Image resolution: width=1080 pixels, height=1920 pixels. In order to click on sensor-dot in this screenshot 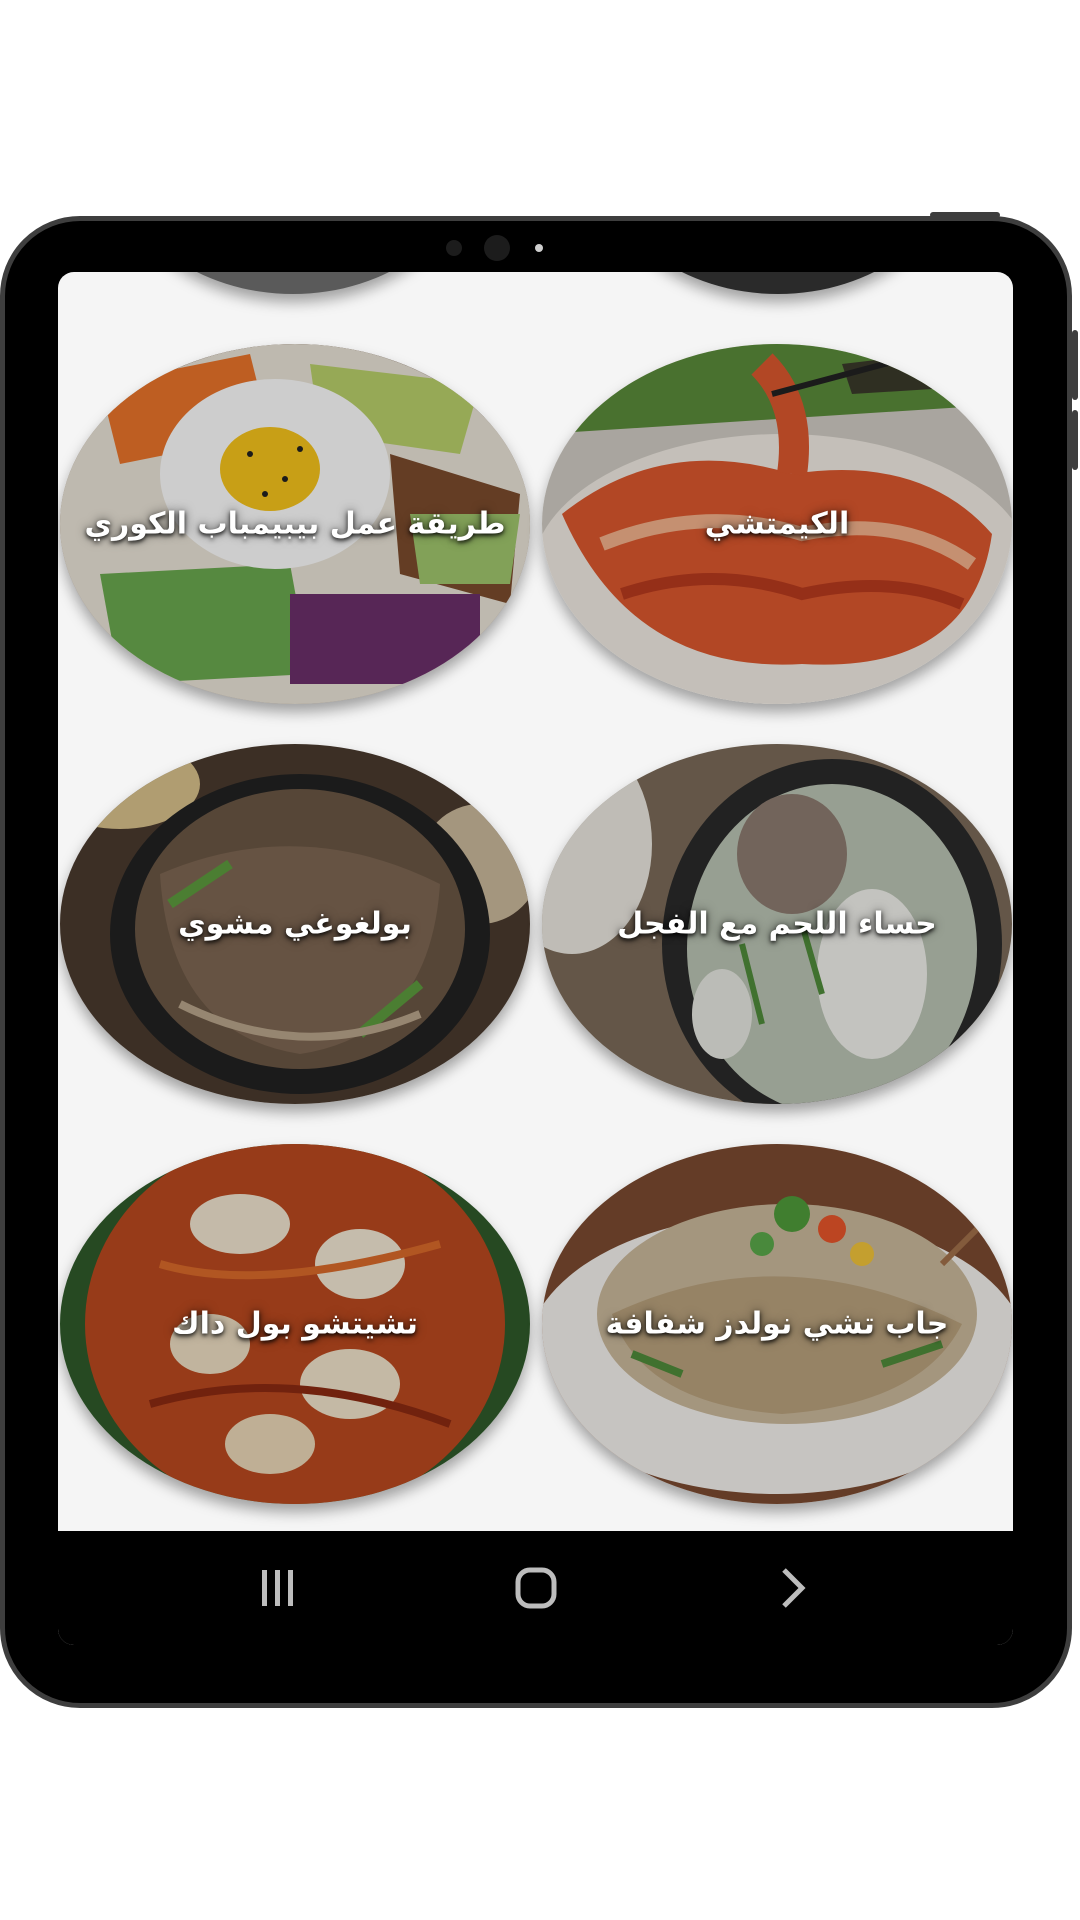, I will do `click(454, 248)`.